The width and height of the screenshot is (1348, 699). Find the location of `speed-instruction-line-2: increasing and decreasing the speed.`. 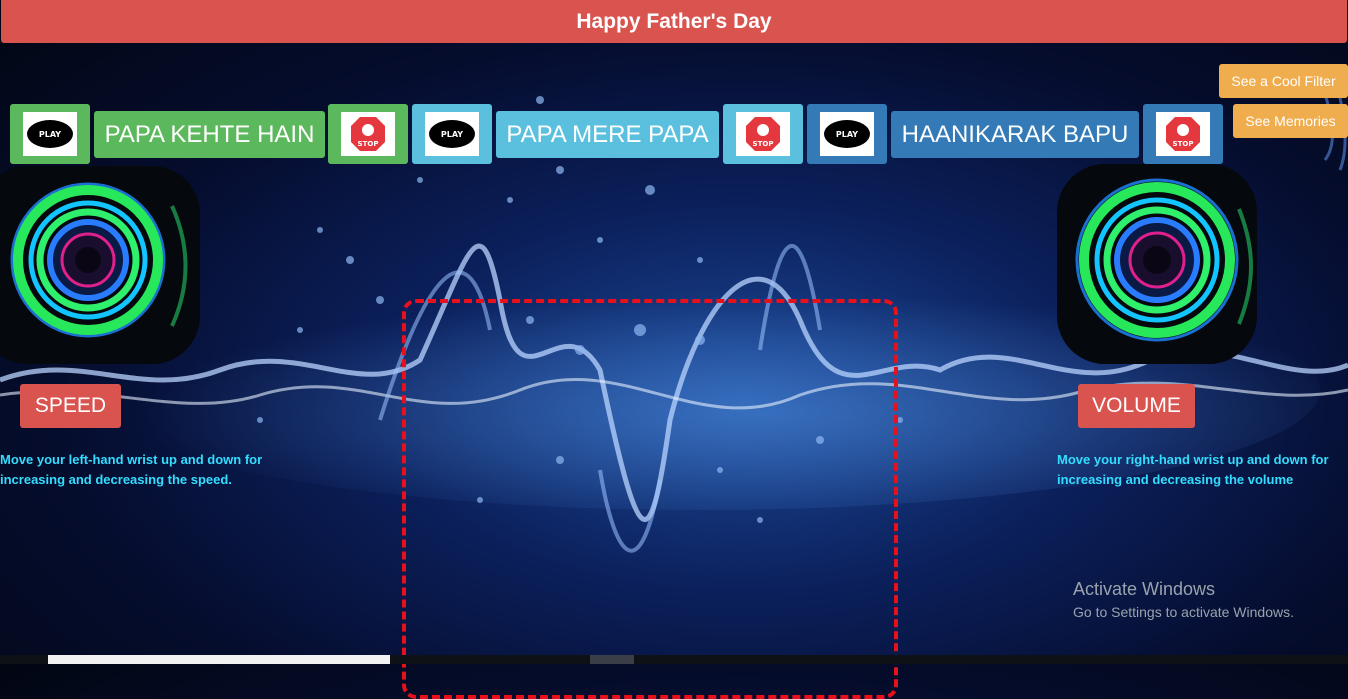

speed-instruction-line-2: increasing and decreasing the speed. is located at coordinates (116, 479).